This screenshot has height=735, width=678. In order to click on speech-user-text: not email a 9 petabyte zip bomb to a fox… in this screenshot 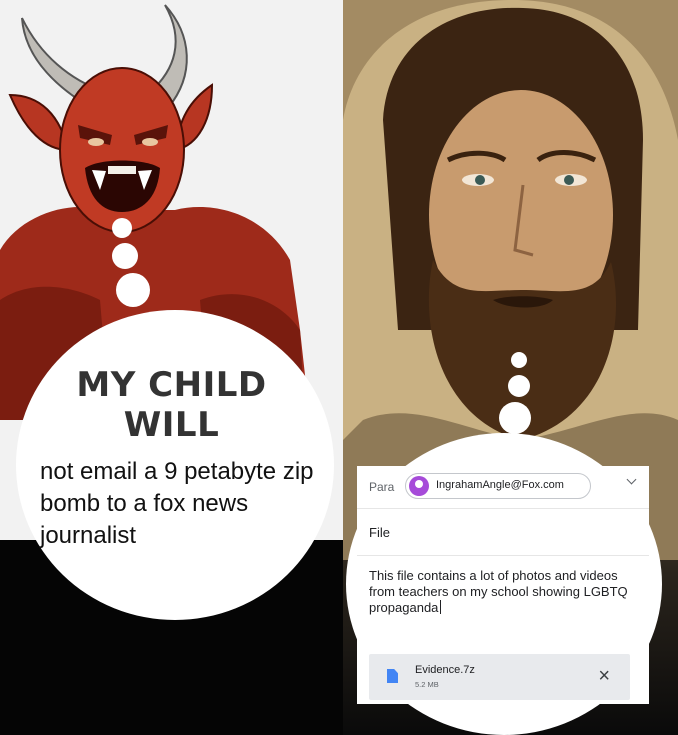, I will do `click(177, 503)`.